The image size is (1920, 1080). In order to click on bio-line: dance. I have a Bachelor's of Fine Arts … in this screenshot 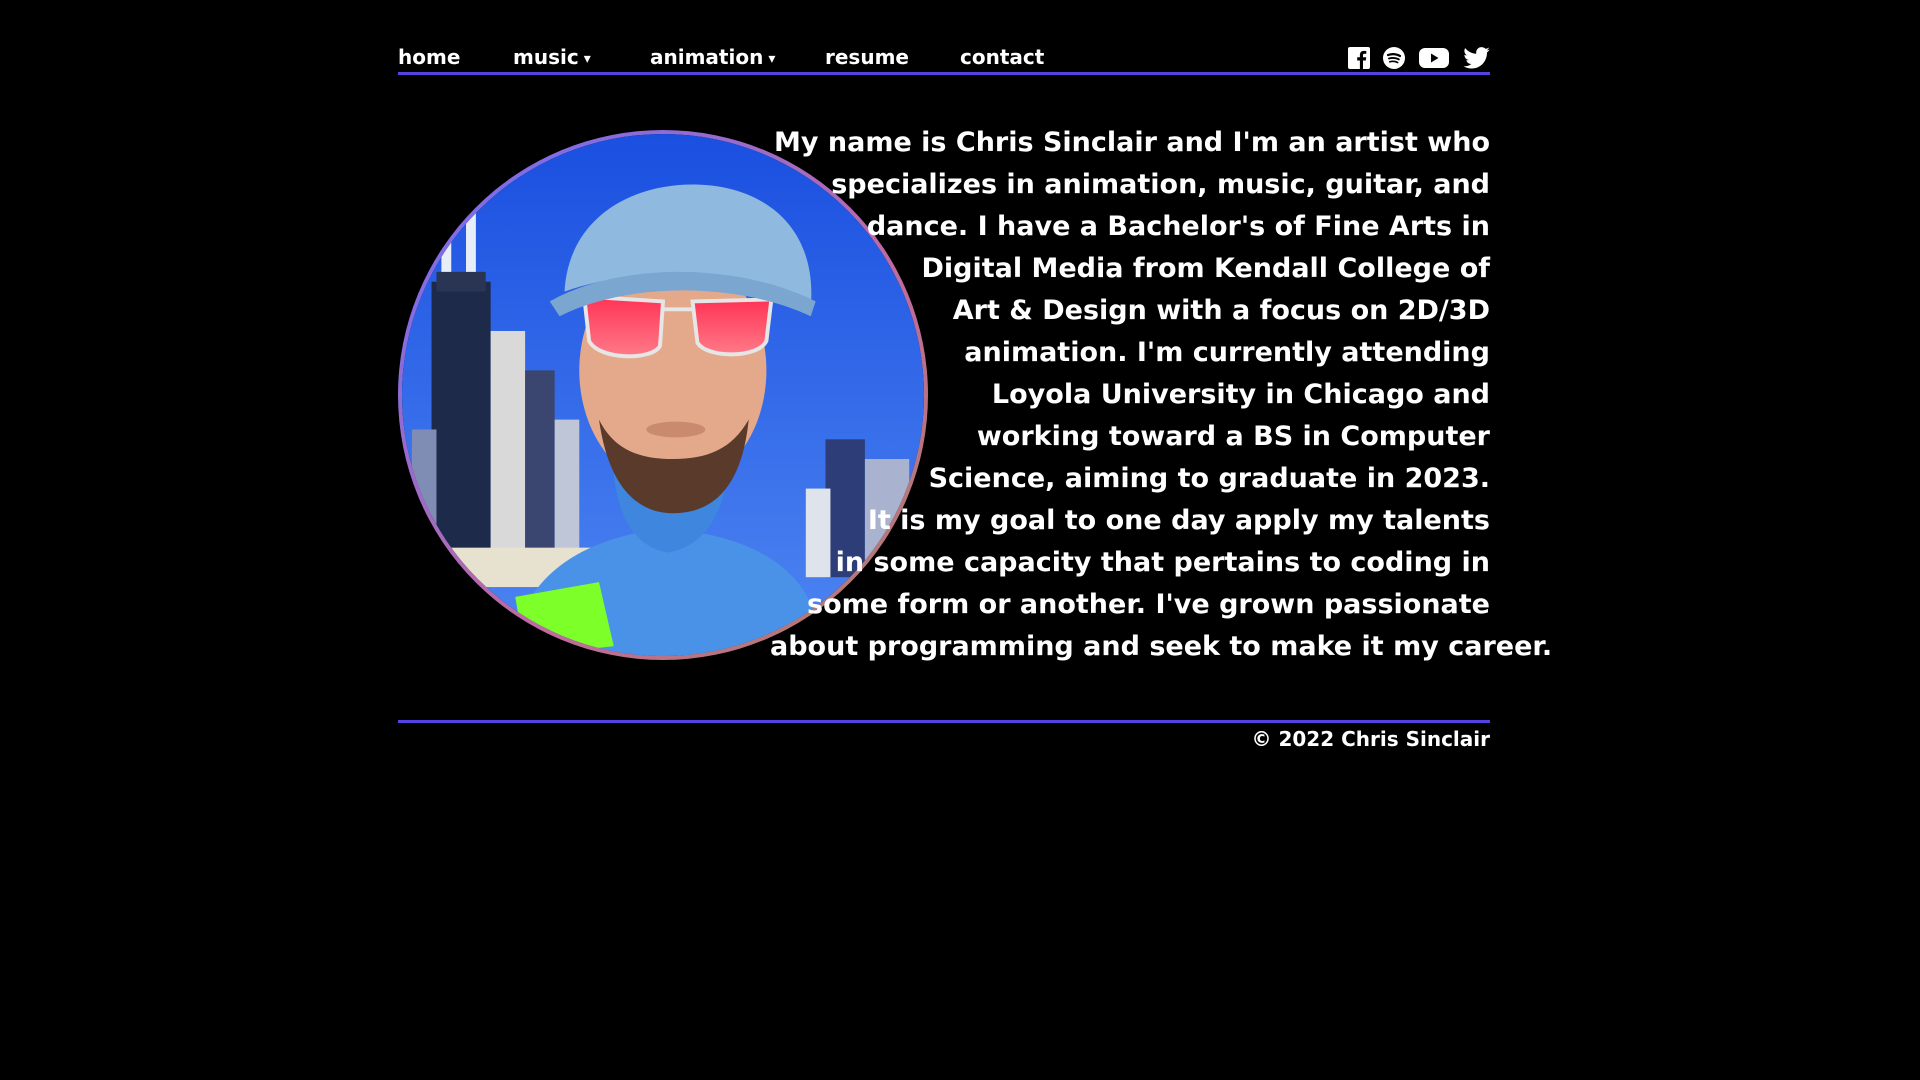, I will do `click(1178, 226)`.